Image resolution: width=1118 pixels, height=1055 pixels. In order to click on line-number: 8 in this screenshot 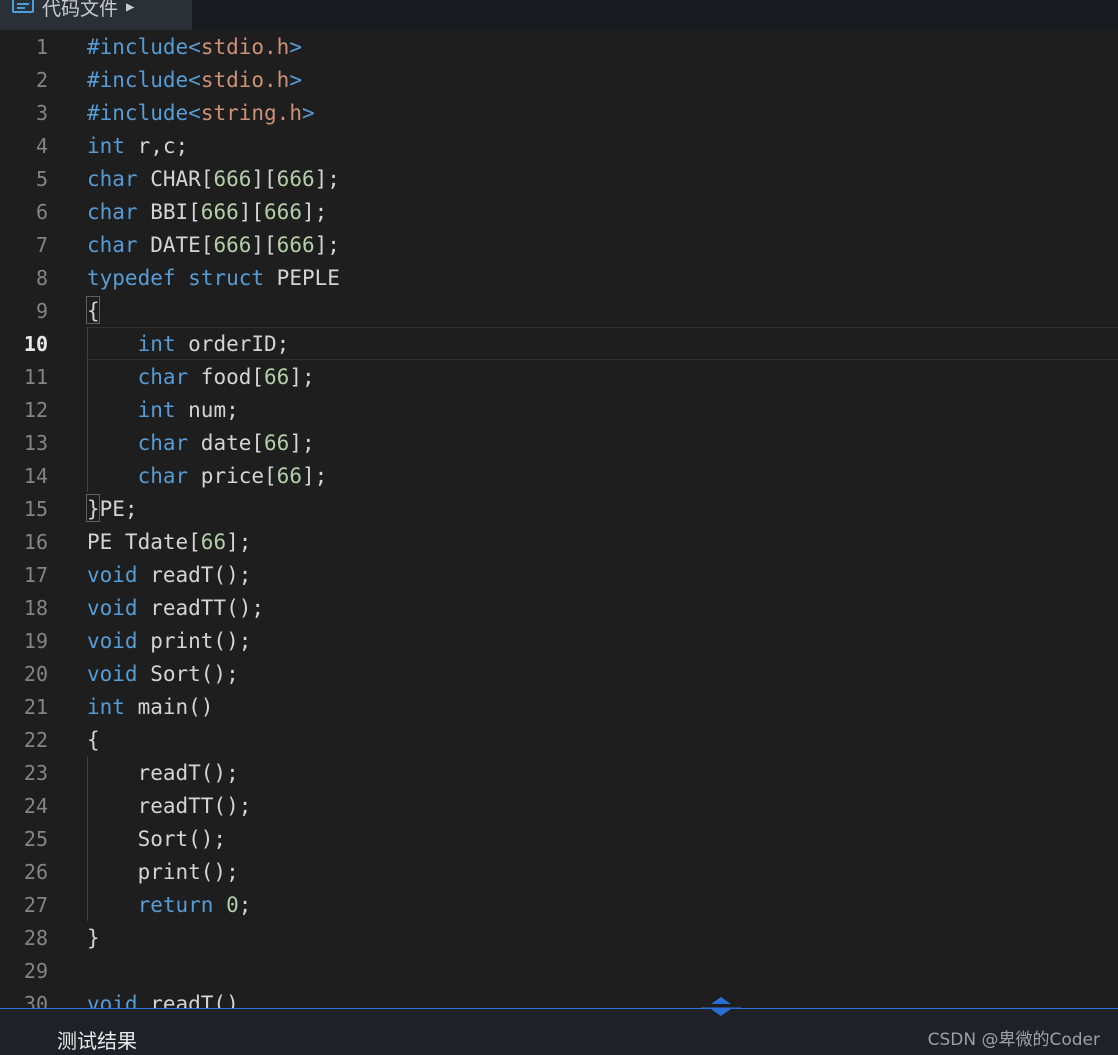, I will do `click(41, 277)`.